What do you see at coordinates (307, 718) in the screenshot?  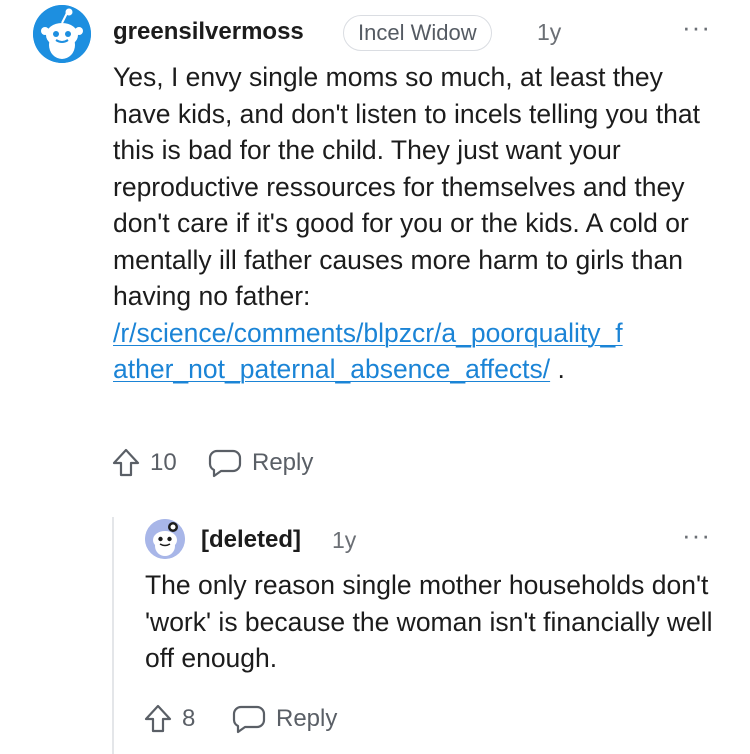 I see `reply-reply-label: Reply` at bounding box center [307, 718].